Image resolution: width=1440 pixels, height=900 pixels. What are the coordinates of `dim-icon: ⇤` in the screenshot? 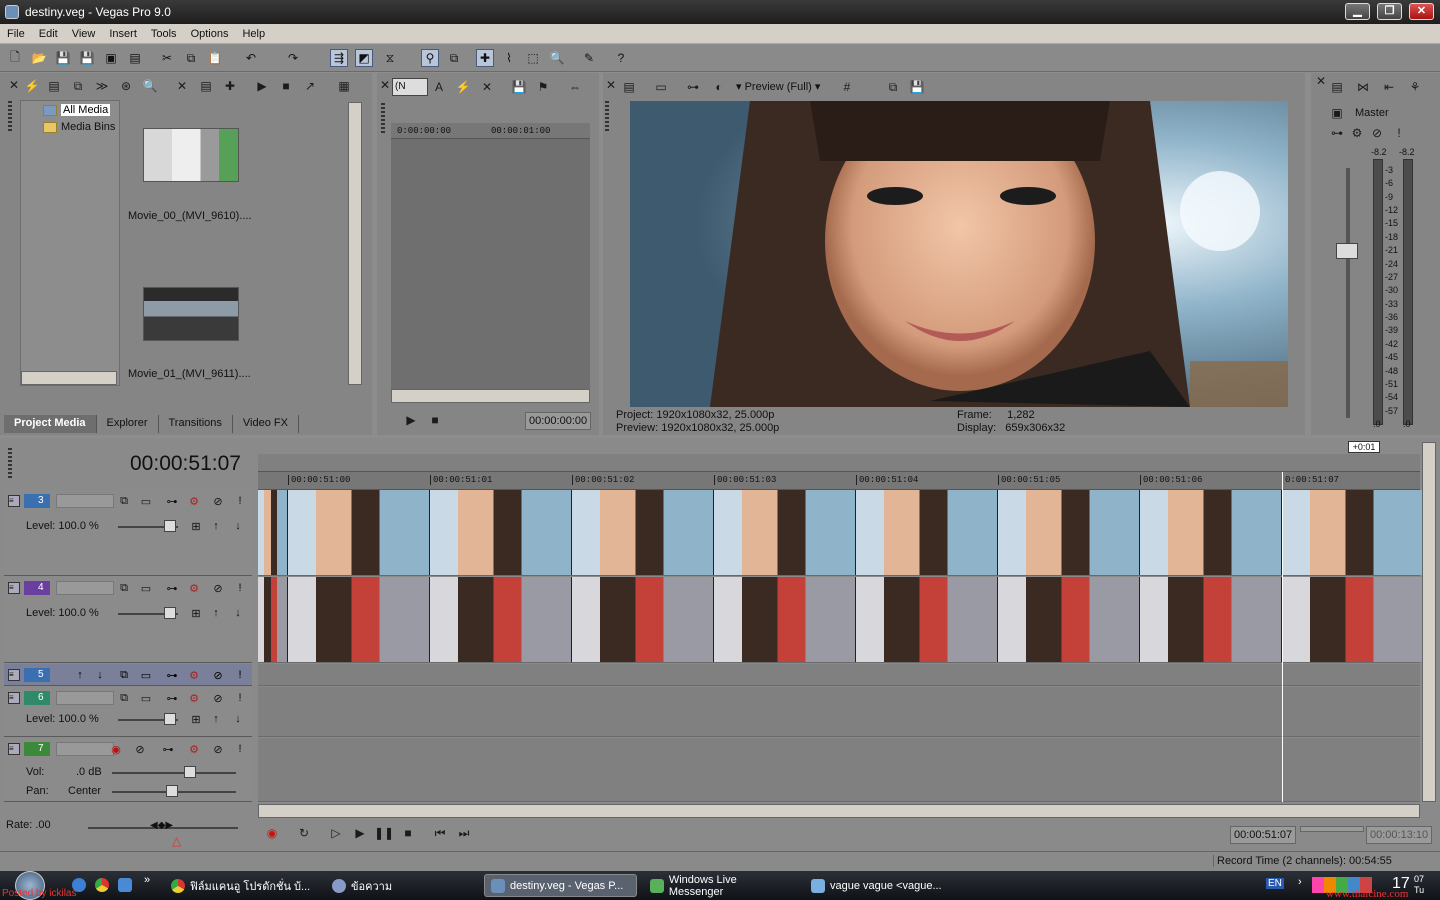 It's located at (1389, 87).